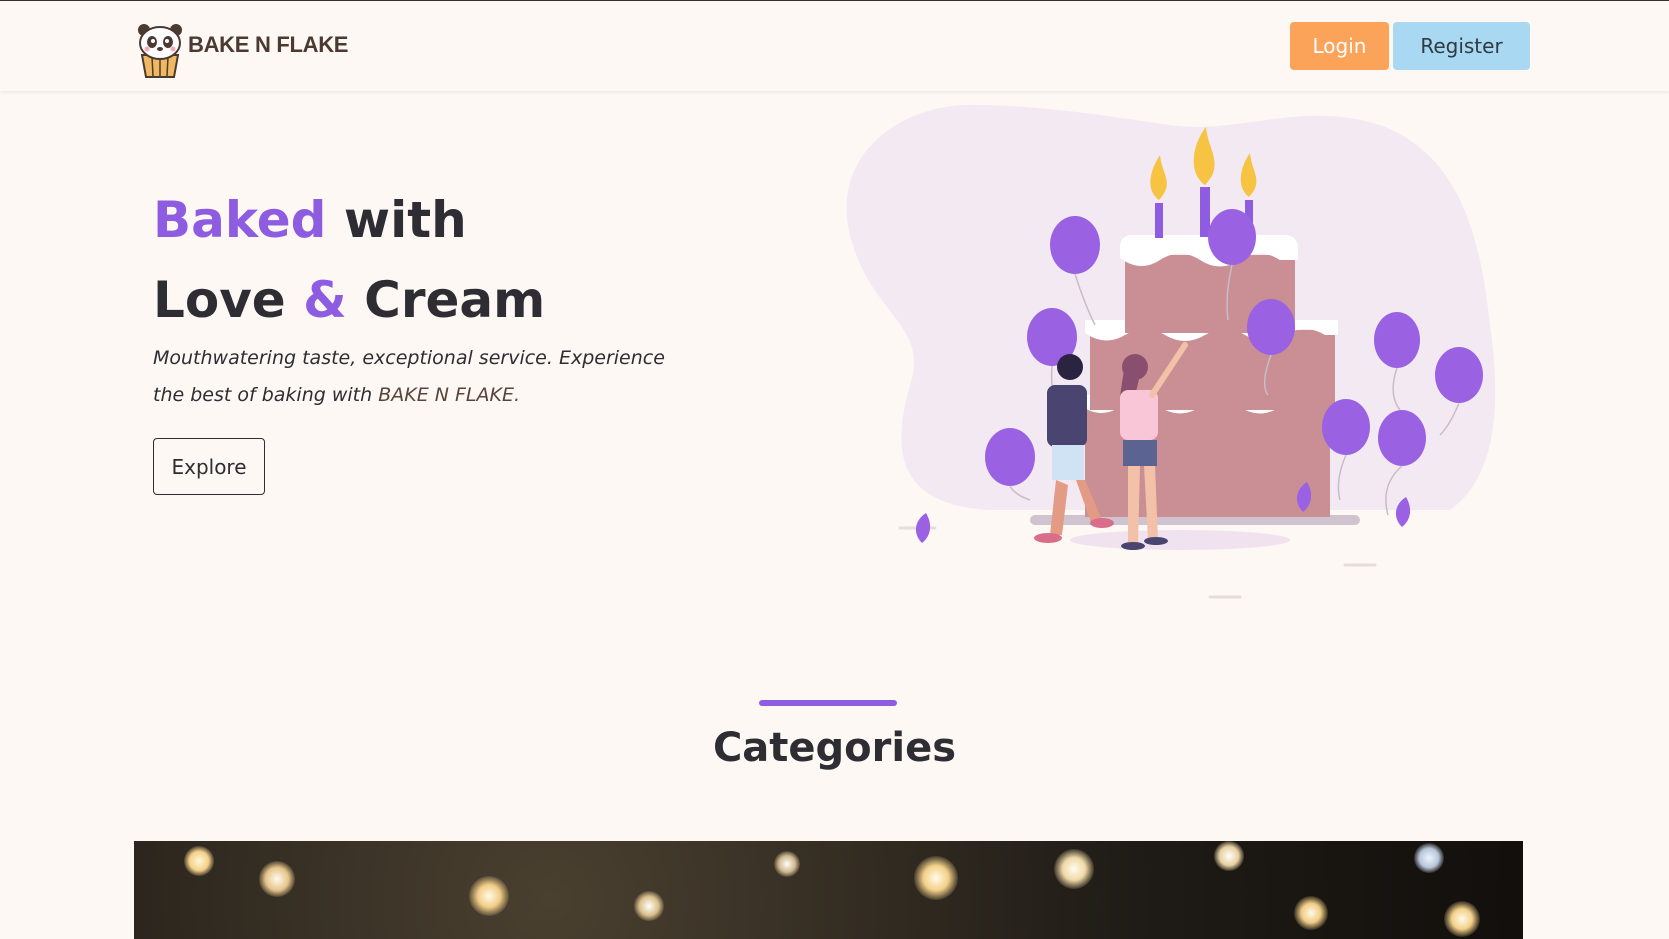  I want to click on navbar: BAKE N FLAKE Login Register, so click(834, 46).